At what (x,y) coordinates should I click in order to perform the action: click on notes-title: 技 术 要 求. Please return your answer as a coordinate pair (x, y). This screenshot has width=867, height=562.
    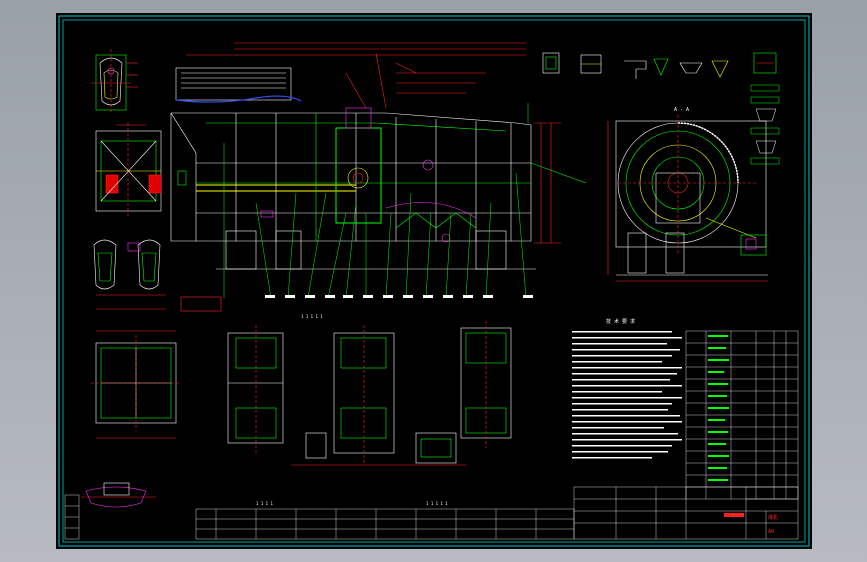
    Looking at the image, I should click on (620, 321).